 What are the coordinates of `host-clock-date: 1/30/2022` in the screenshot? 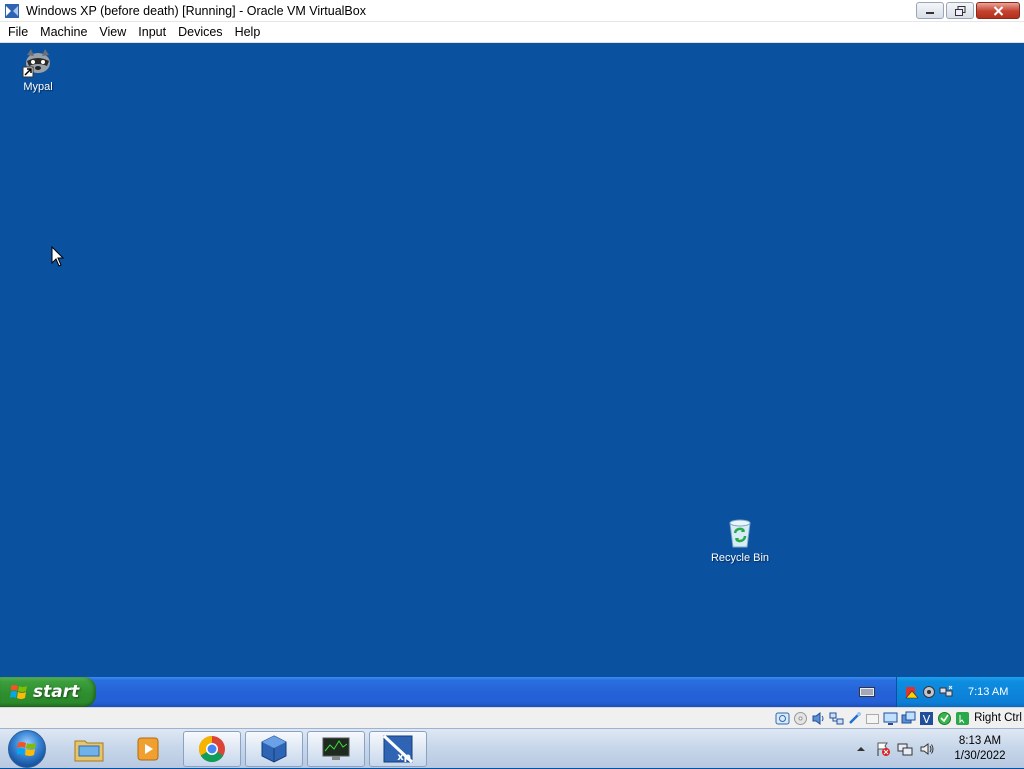 It's located at (980, 756).